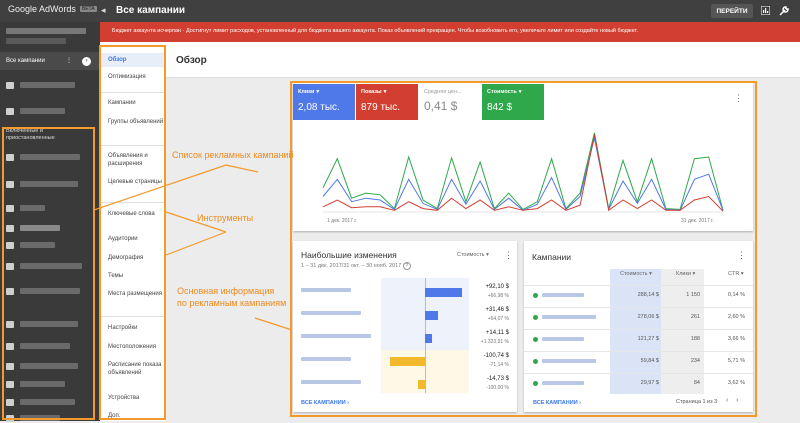 The height and width of the screenshot is (423, 800). What do you see at coordinates (232, 303) in the screenshot?
I see `annotation-main-line2: по рекламным кампаниям` at bounding box center [232, 303].